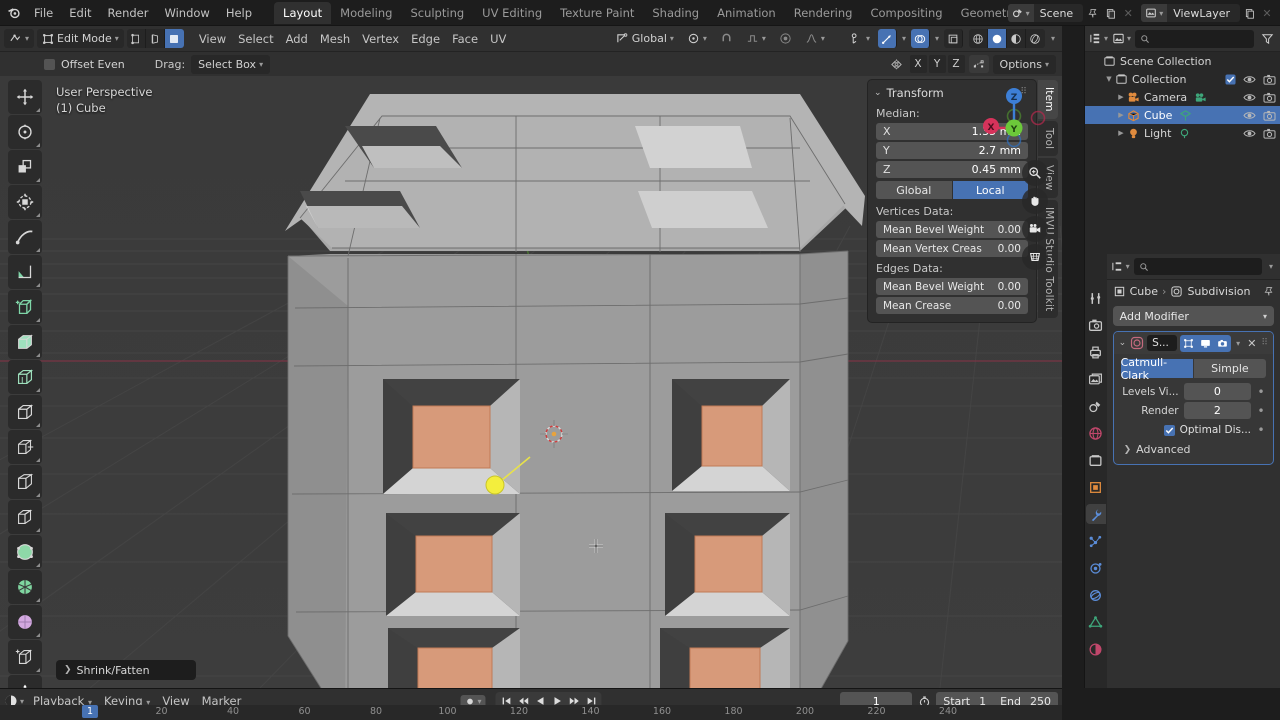 The height and width of the screenshot is (720, 1280). Describe the element at coordinates (952, 169) in the screenshot. I see `median-z-field: Z 0.45 mm` at that location.